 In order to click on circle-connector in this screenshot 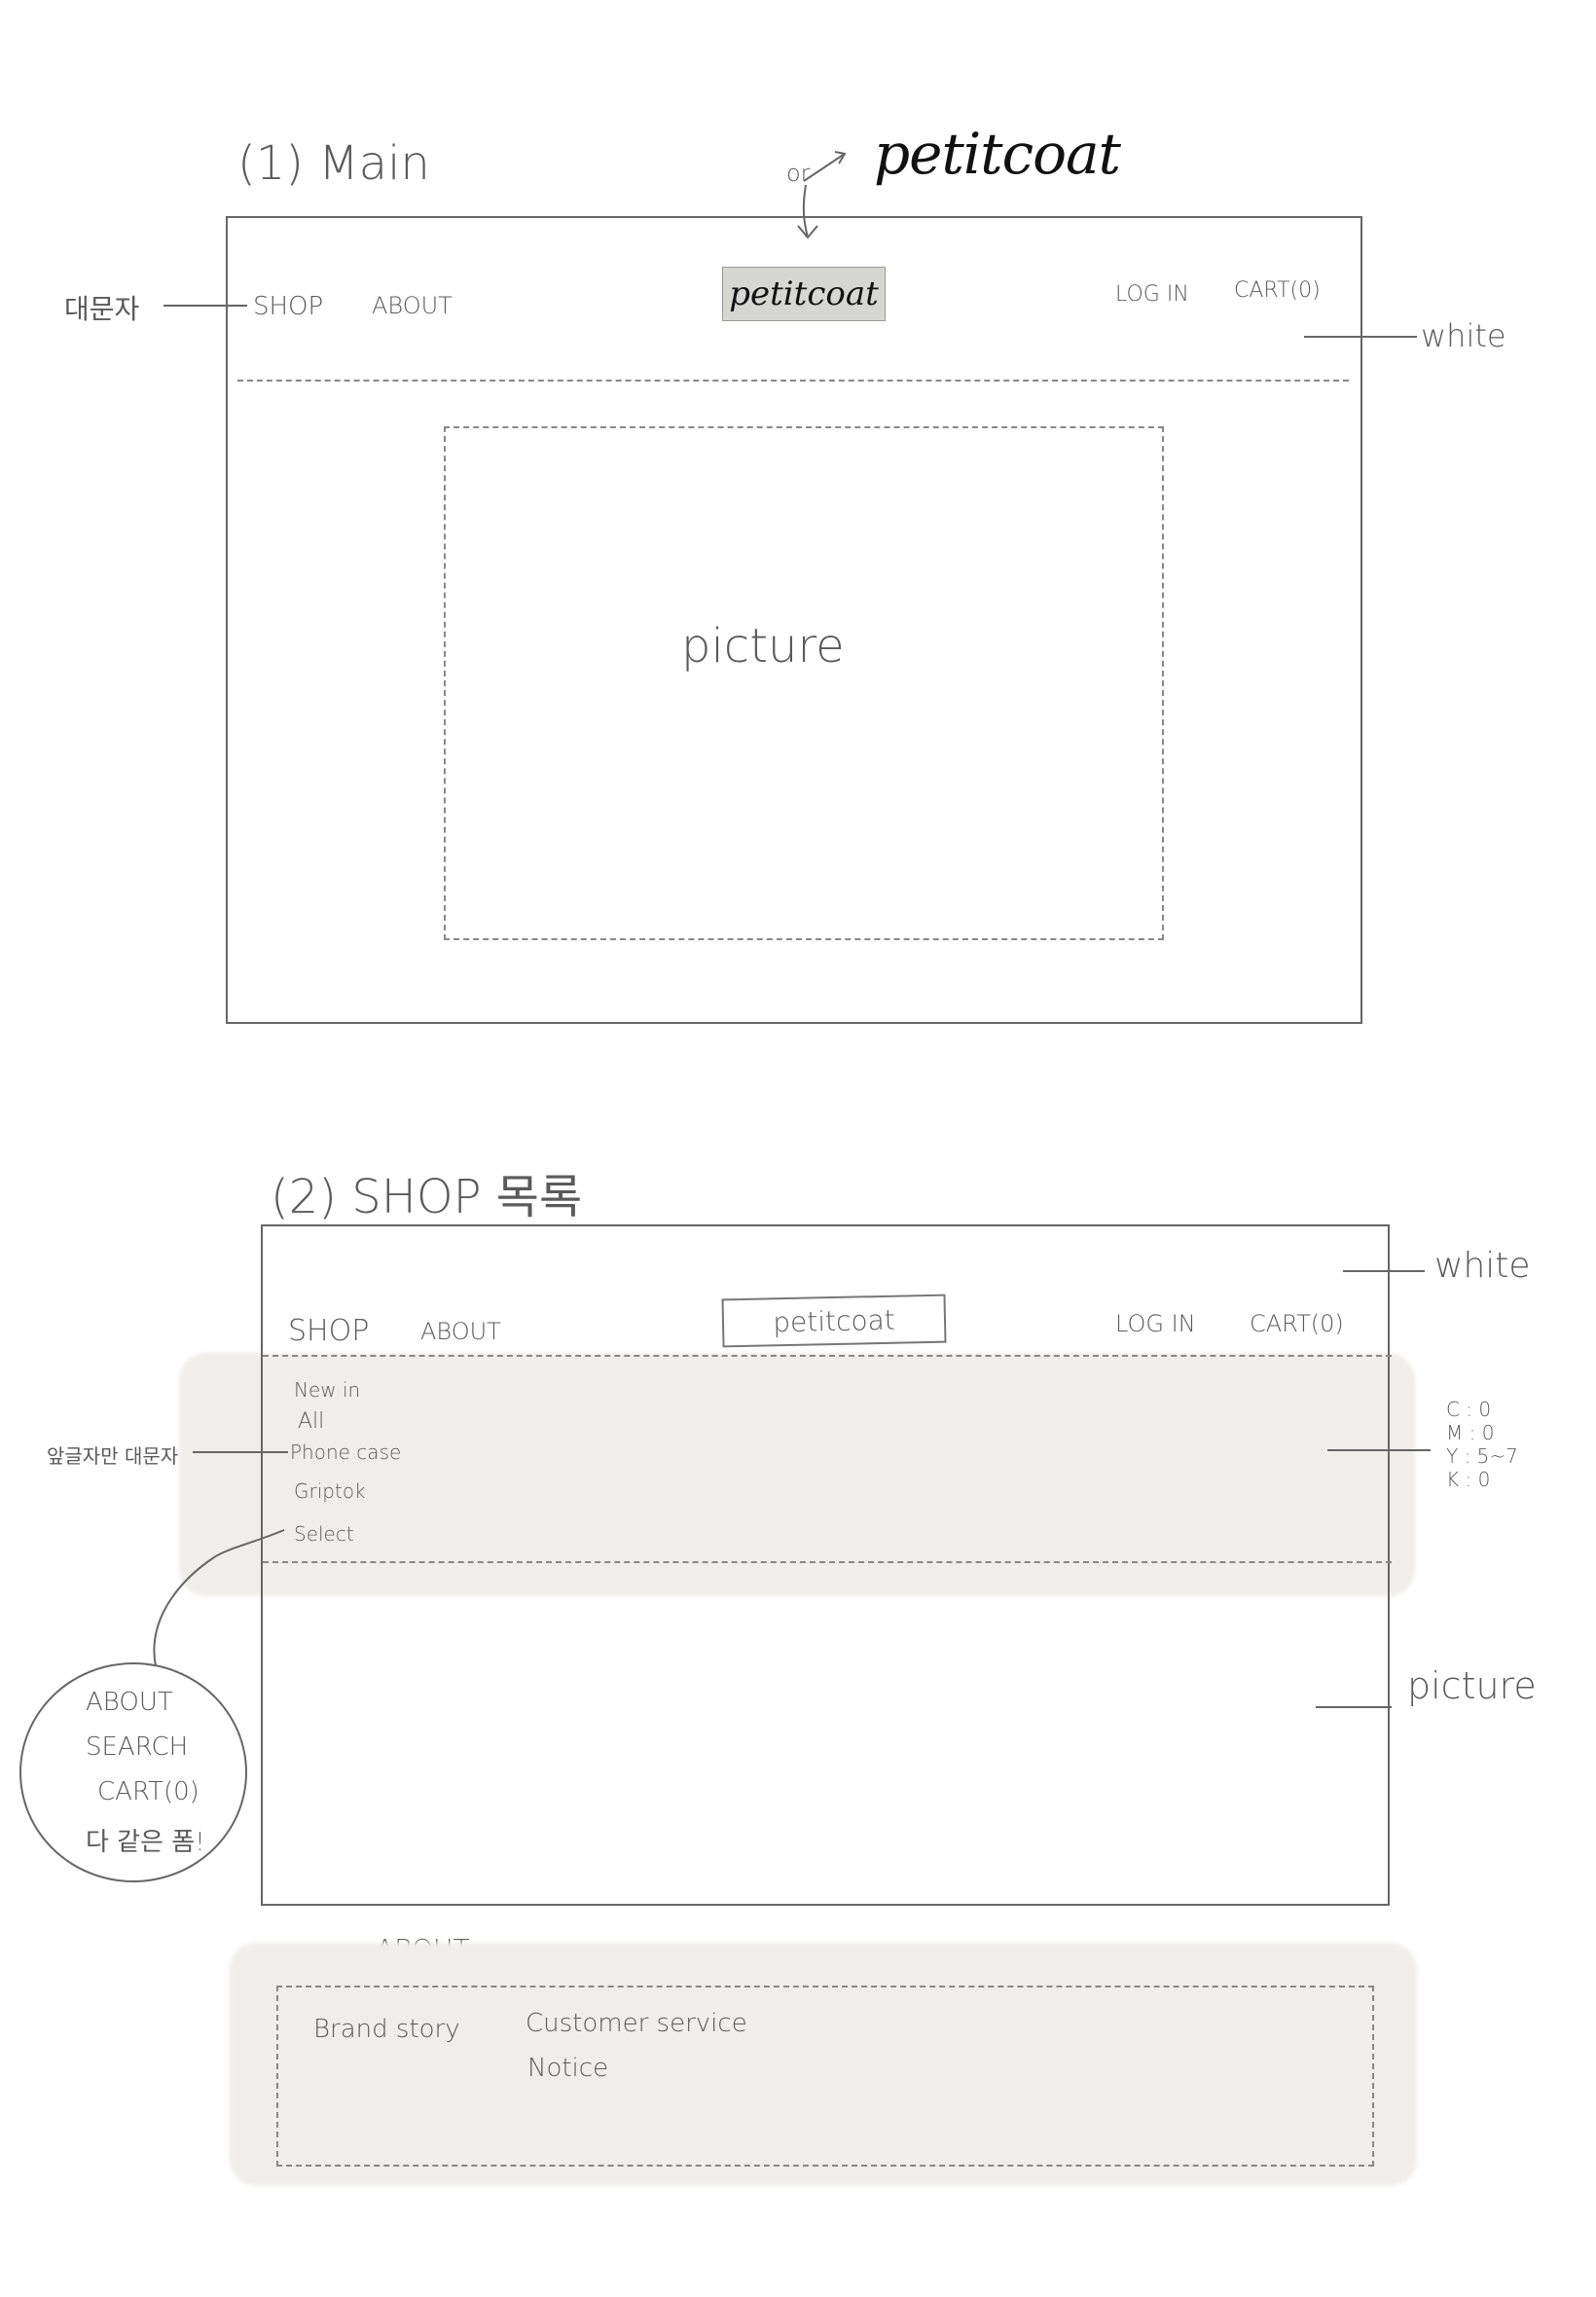, I will do `click(219, 1598)`.